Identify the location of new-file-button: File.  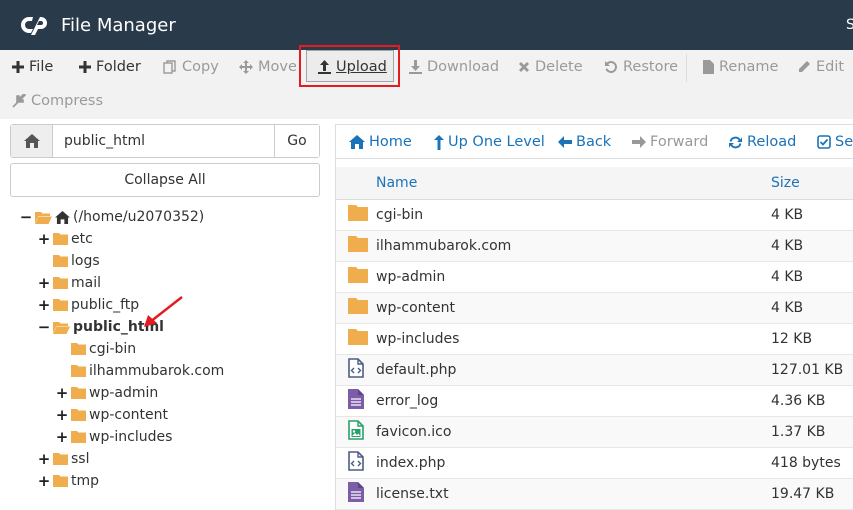
(32, 67).